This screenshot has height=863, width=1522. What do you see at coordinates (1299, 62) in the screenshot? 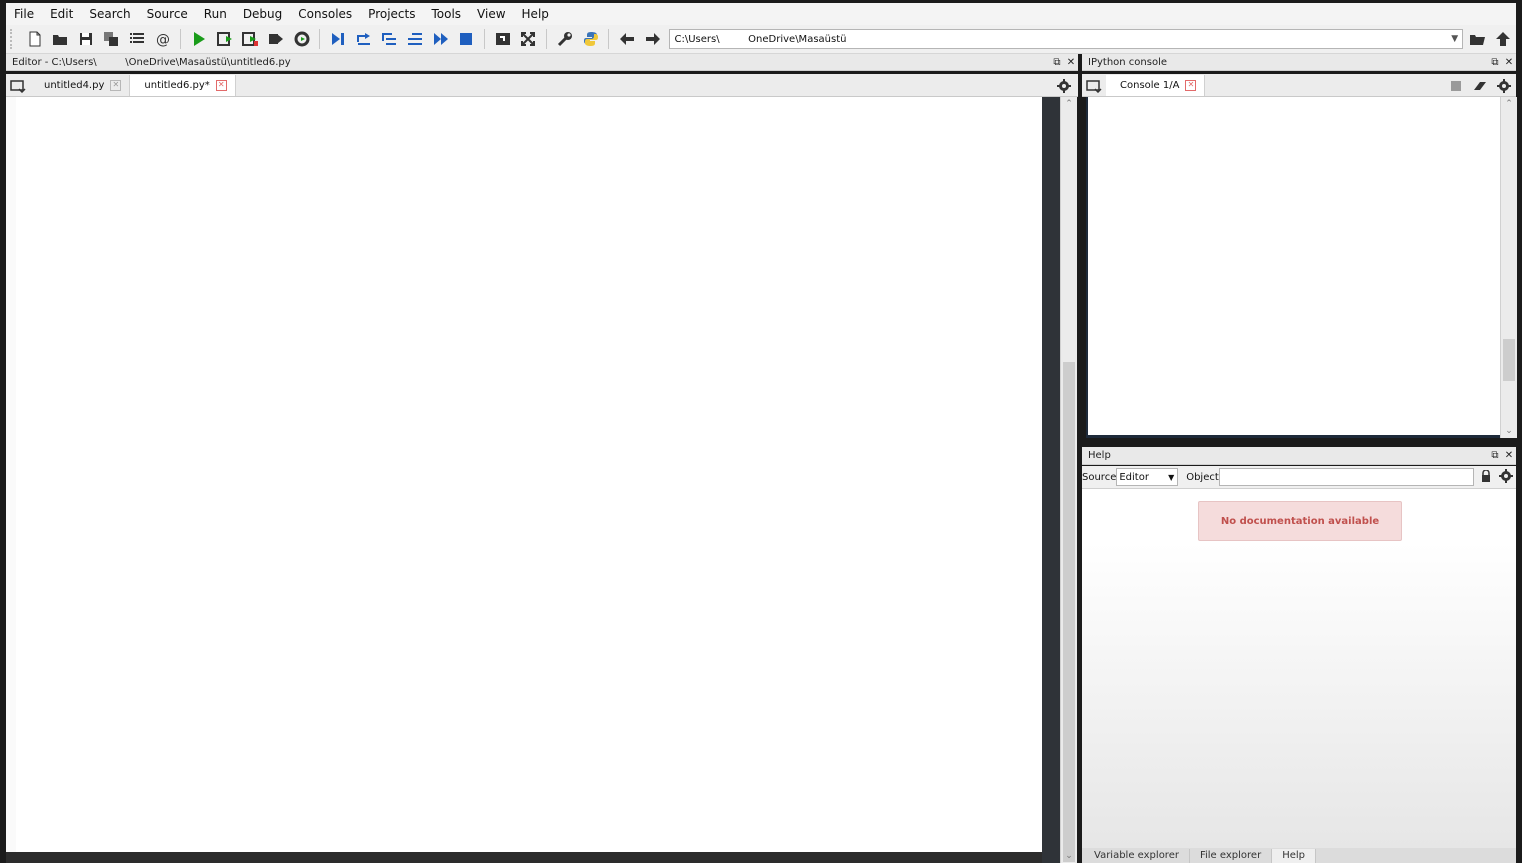
I see `console-pane-title-bar: IPython console ⧉ ✕` at bounding box center [1299, 62].